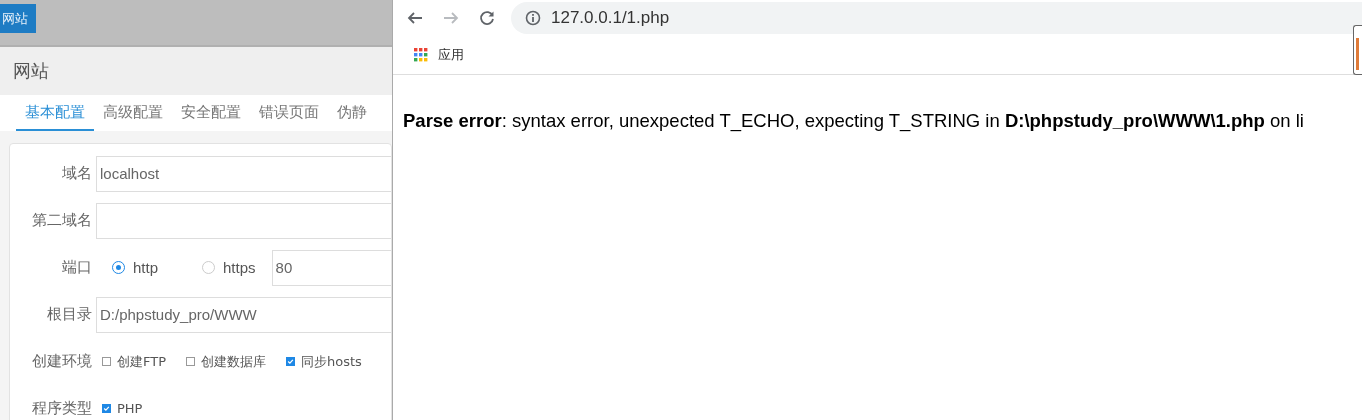 The image size is (1362, 420). What do you see at coordinates (415, 18) in the screenshot?
I see `back-icon` at bounding box center [415, 18].